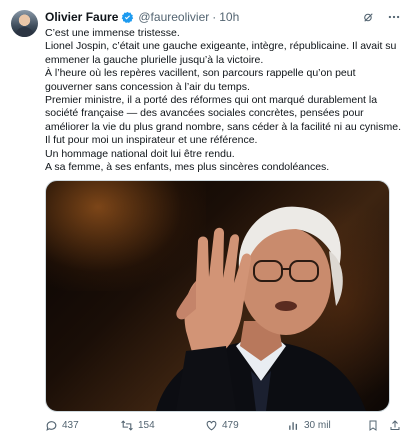  I want to click on views-button: 30 mil, so click(322, 425).